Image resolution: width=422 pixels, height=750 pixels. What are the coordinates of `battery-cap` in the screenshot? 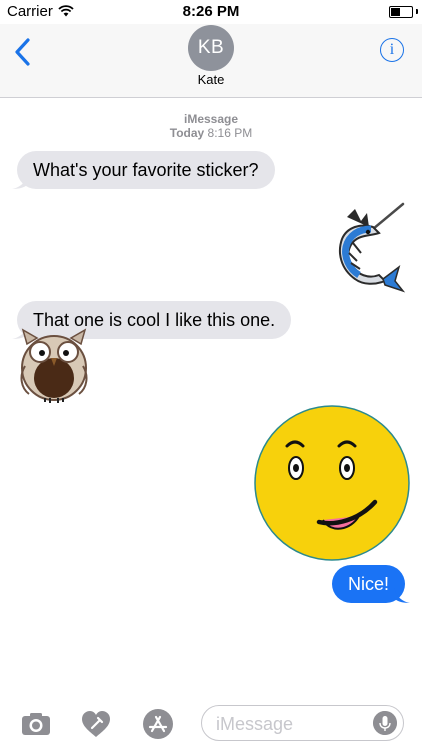 It's located at (417, 11).